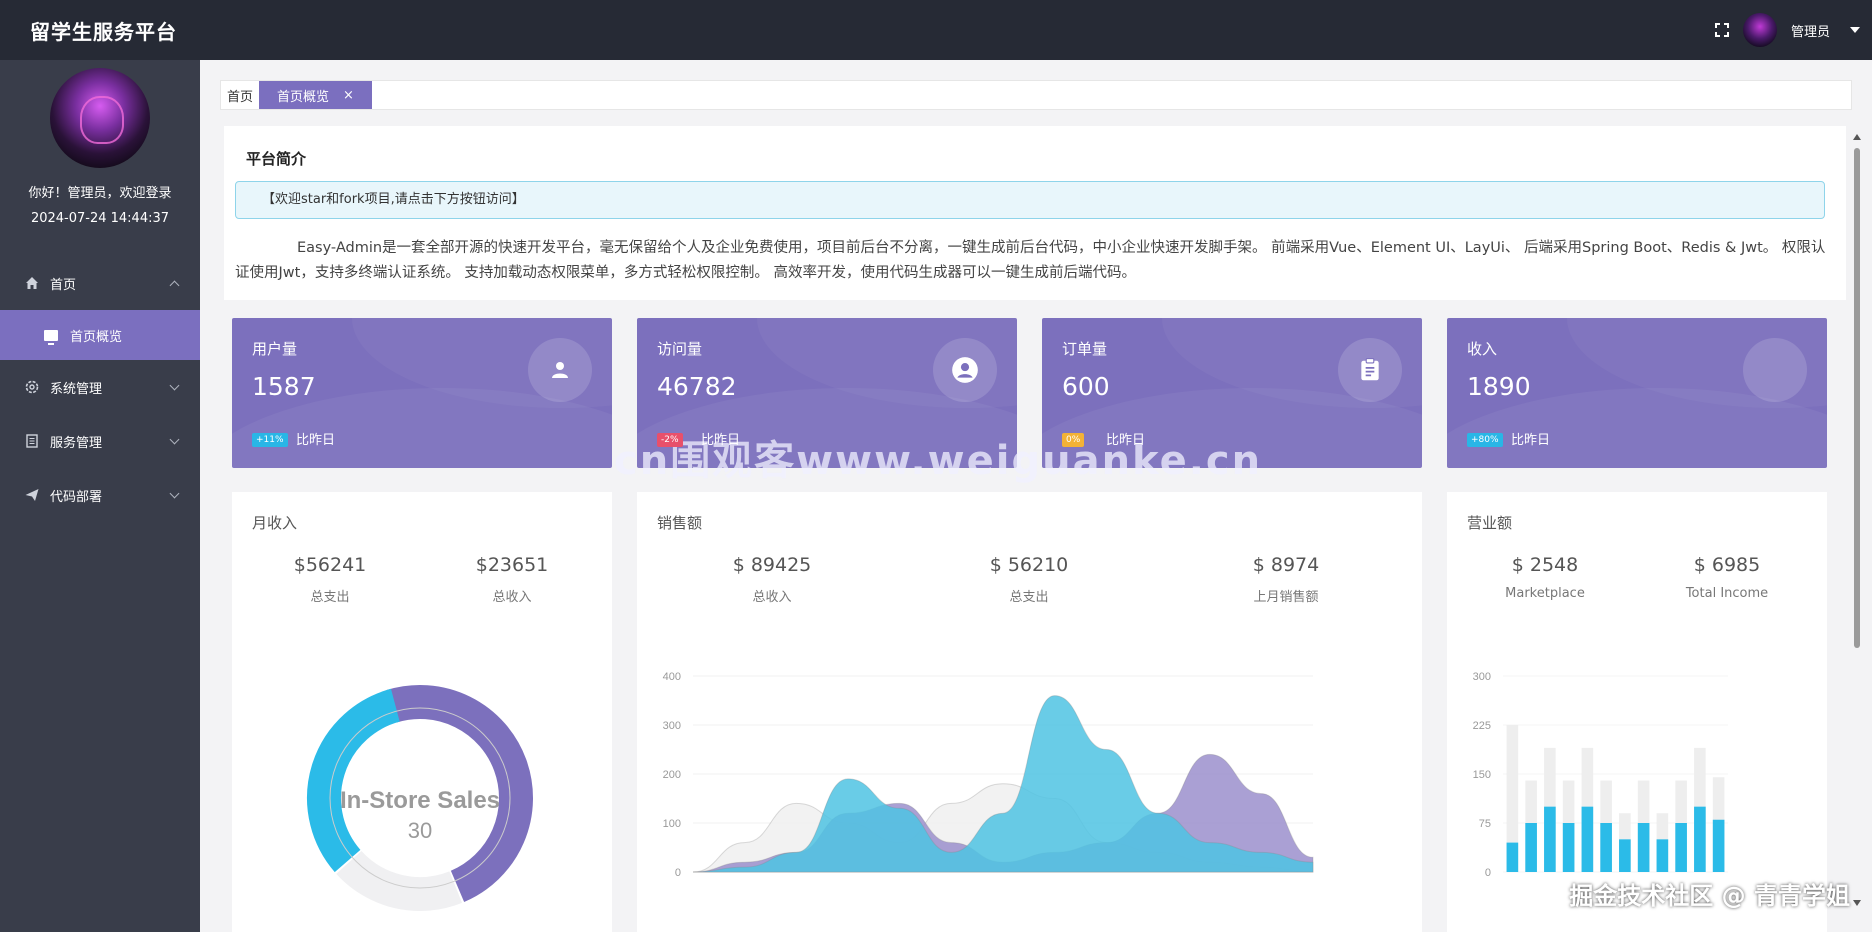 This screenshot has height=932, width=1872. What do you see at coordinates (348, 95) in the screenshot?
I see `close-icon: ×` at bounding box center [348, 95].